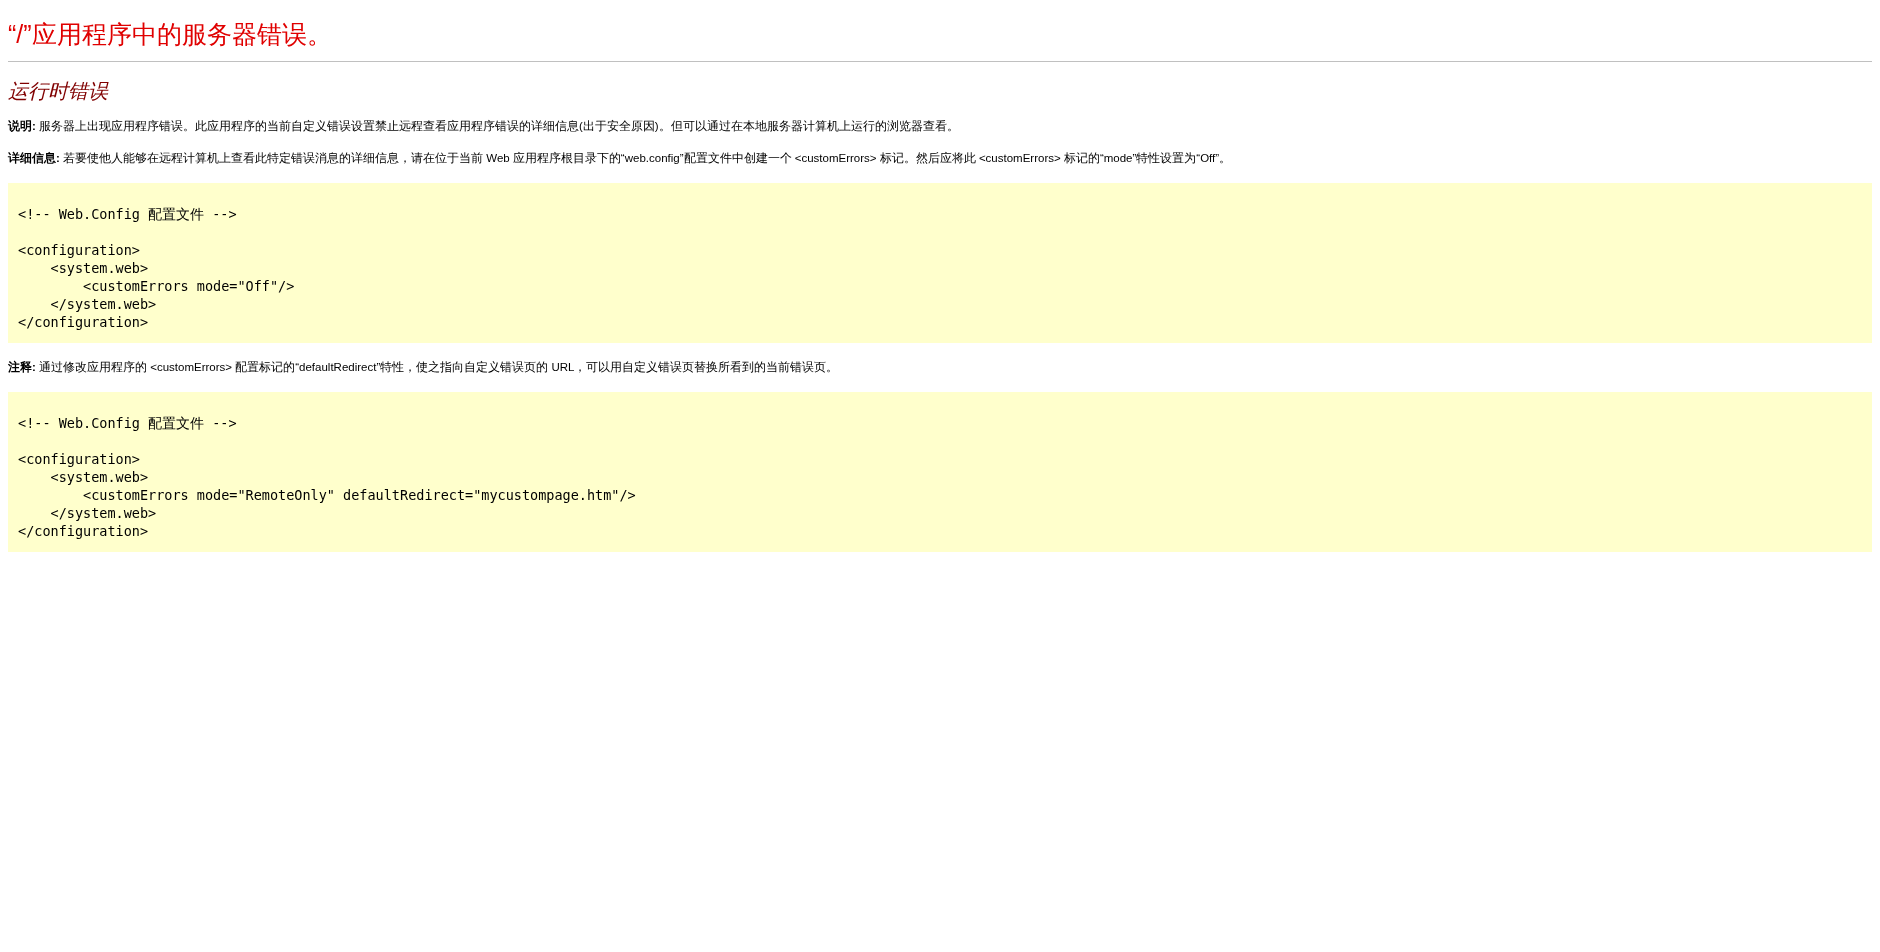  I want to click on page-title: “/”应用程序中的服务器错误。, so click(170, 34).